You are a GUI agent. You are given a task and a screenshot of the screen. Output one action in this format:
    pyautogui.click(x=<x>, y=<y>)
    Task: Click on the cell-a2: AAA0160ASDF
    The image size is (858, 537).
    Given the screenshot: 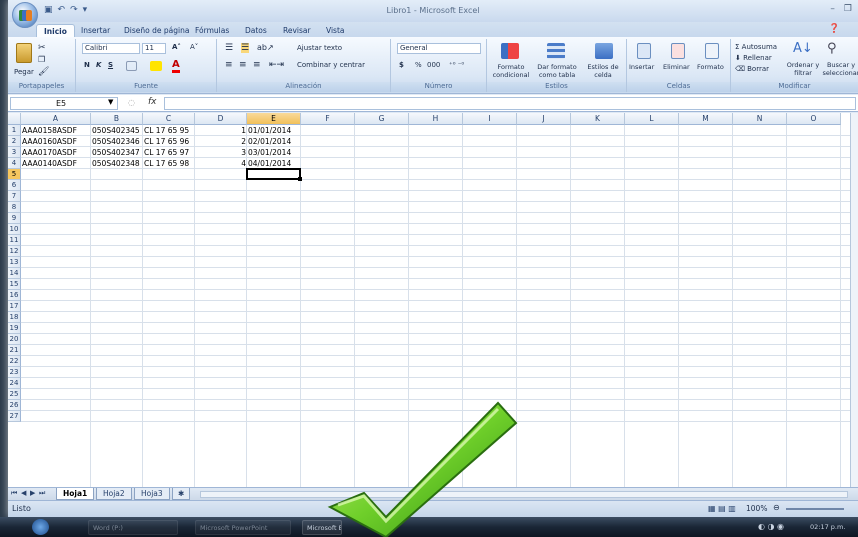 What is the action you would take?
    pyautogui.click(x=56, y=141)
    